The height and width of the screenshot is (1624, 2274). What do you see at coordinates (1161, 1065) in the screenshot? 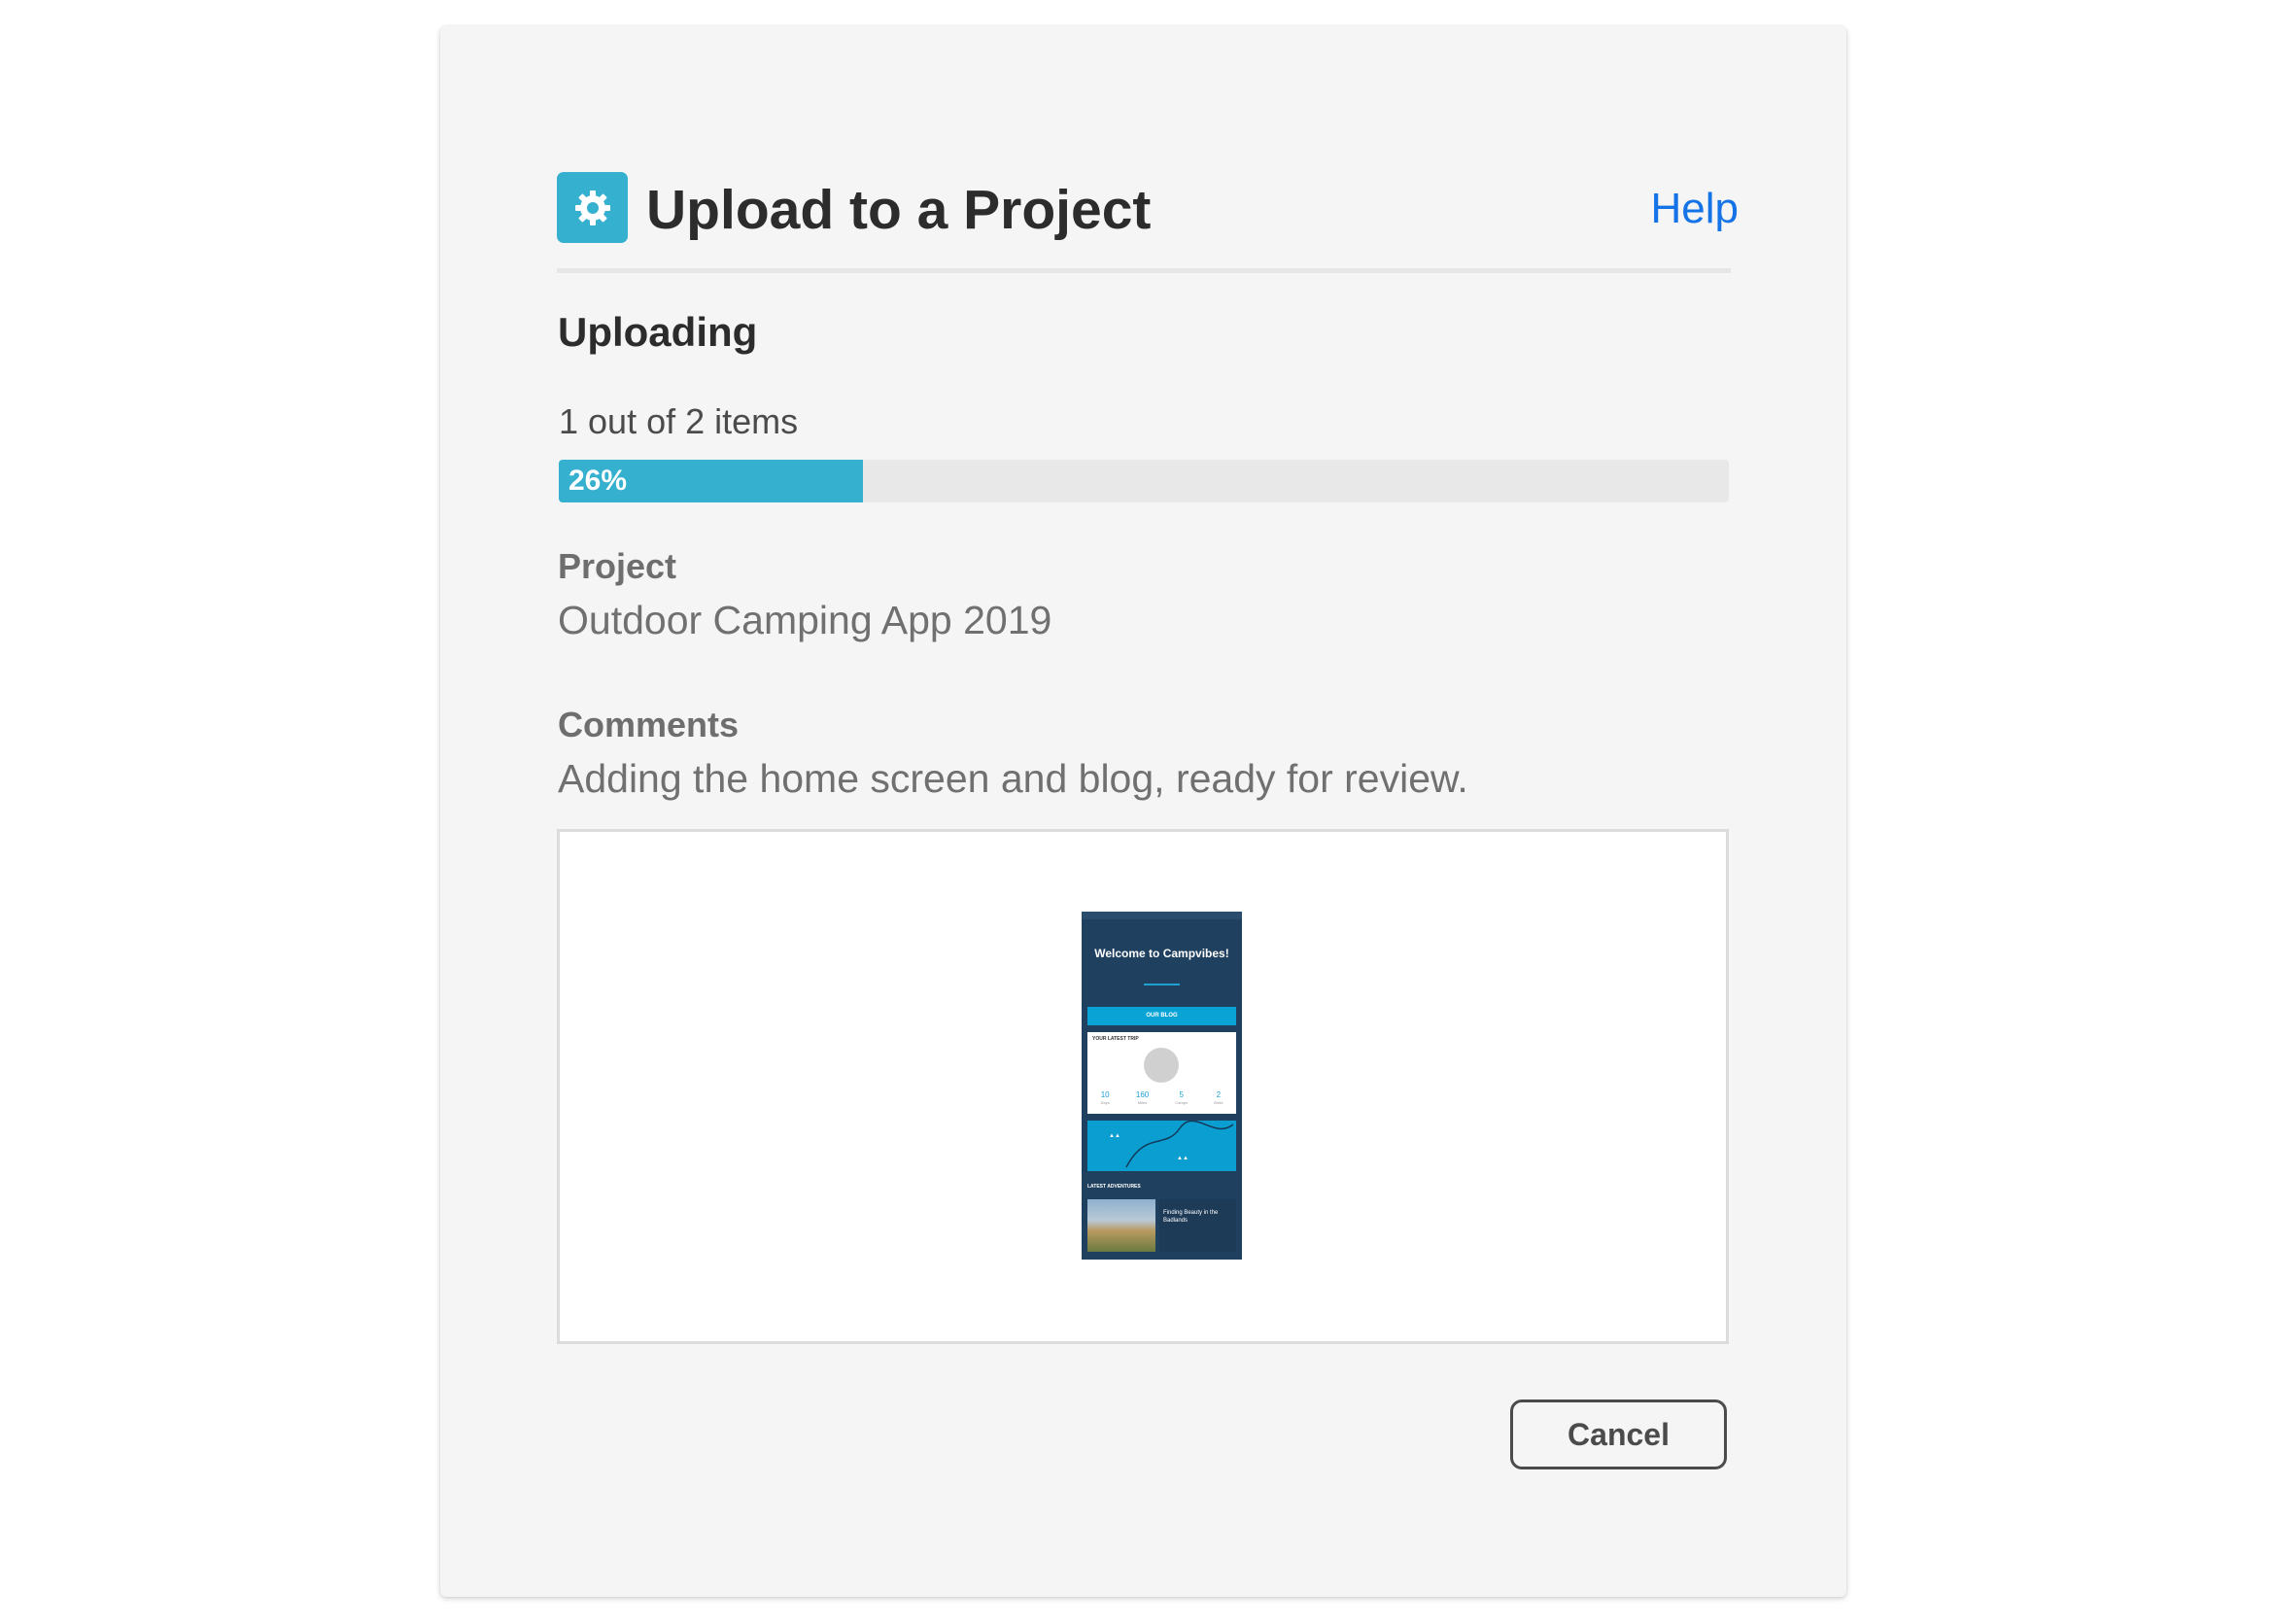
I see `thumbnail-avatar` at bounding box center [1161, 1065].